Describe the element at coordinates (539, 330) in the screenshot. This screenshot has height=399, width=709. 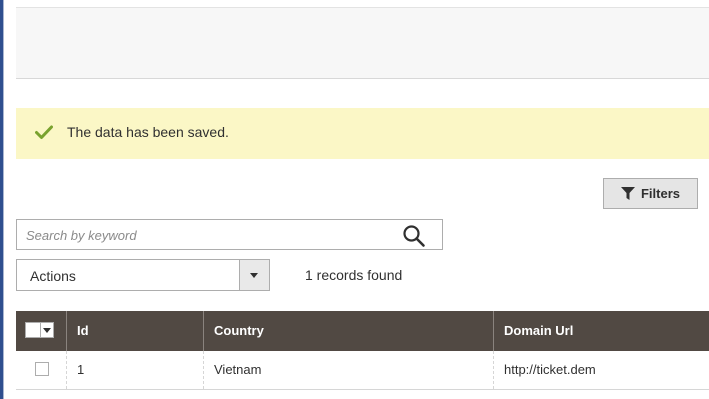
I see `column-header-domain-url-label: Domain Url` at that location.